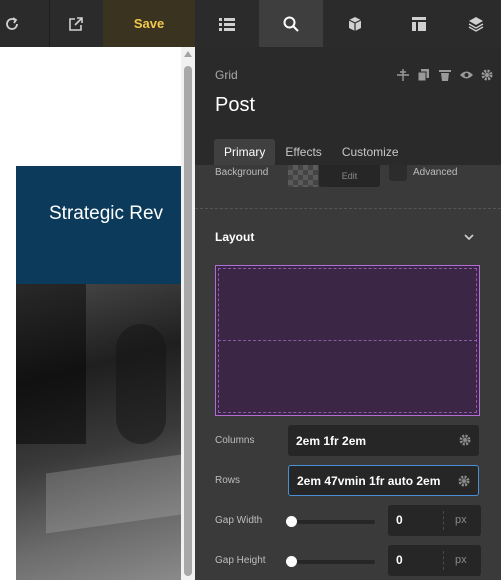  Describe the element at coordinates (466, 75) in the screenshot. I see `eye-icon` at that location.